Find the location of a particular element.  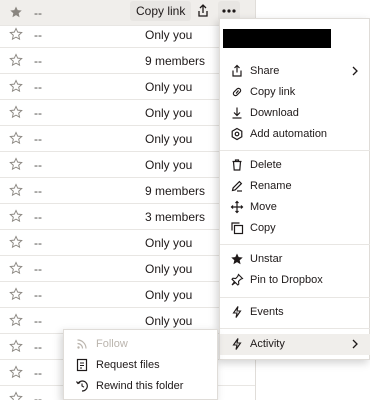

share-arrow-icon is located at coordinates (203, 11).